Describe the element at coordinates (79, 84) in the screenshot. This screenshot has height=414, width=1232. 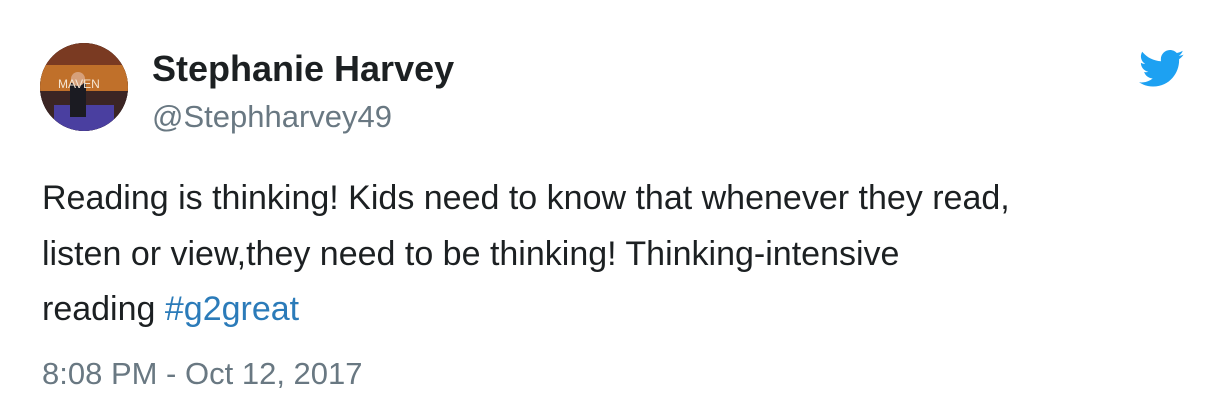
I see `avatar-sign-text: MAVEN` at that location.